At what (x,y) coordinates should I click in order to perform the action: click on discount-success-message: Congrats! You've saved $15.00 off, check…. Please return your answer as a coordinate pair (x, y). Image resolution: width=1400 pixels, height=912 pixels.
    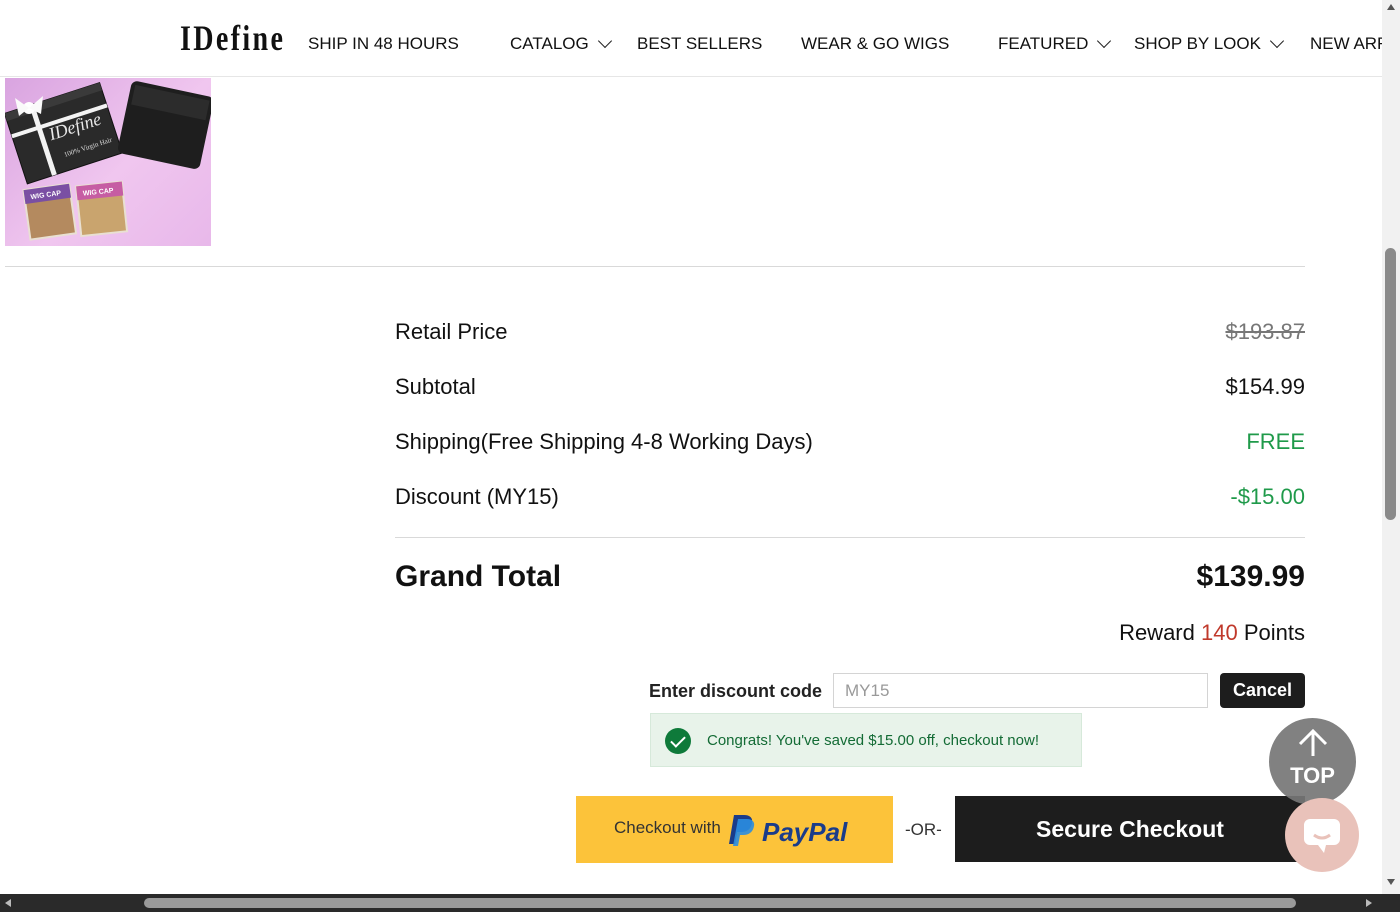
    Looking at the image, I should click on (866, 740).